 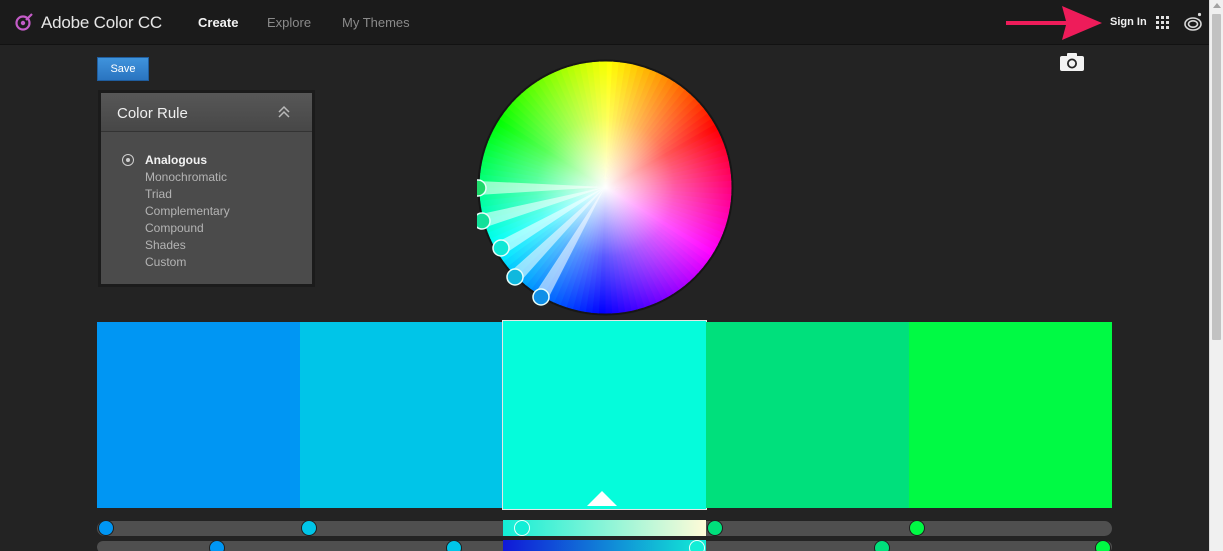 What do you see at coordinates (289, 22) in the screenshot?
I see `nav-explore: Explore` at bounding box center [289, 22].